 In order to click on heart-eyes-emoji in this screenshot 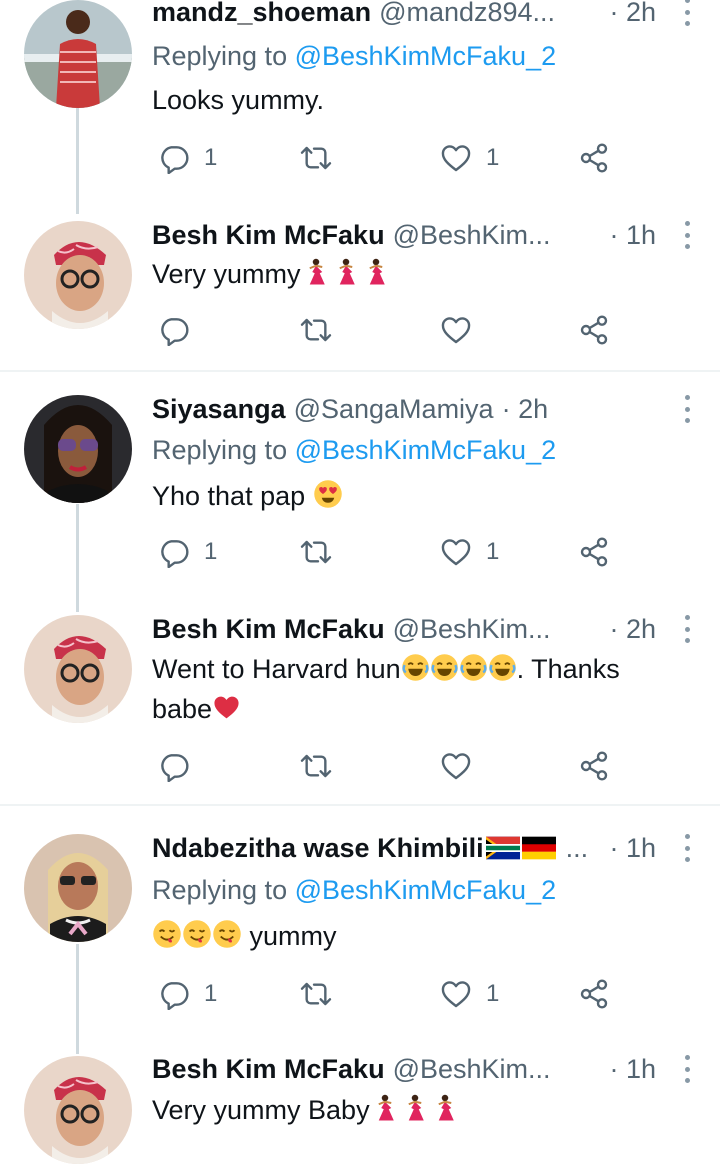, I will do `click(328, 494)`.